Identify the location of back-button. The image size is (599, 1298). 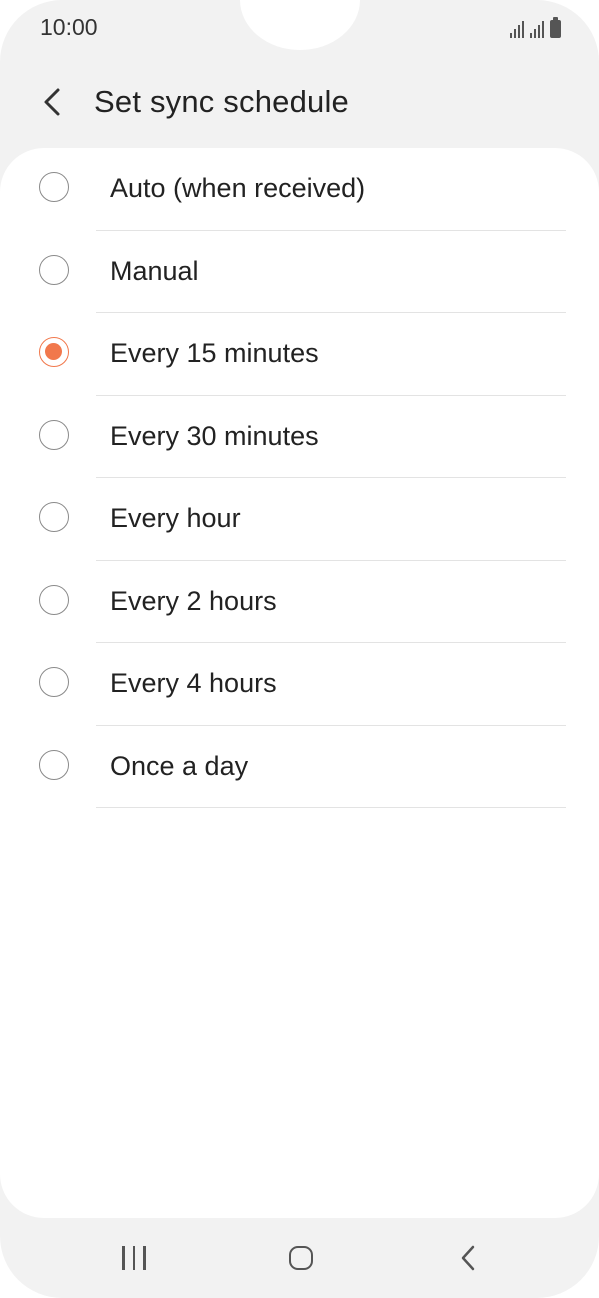
(52, 102).